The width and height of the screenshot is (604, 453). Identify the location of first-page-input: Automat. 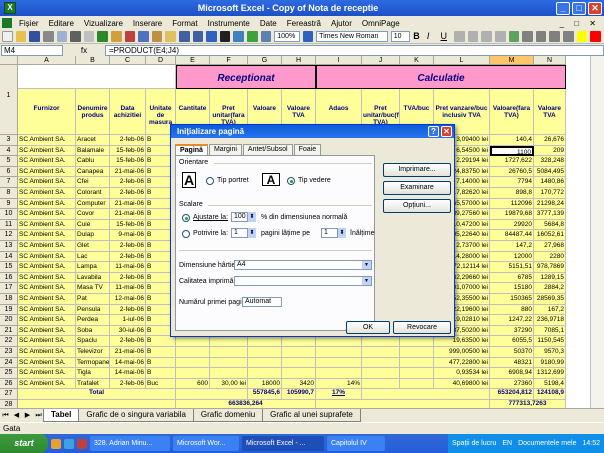
(262, 302).